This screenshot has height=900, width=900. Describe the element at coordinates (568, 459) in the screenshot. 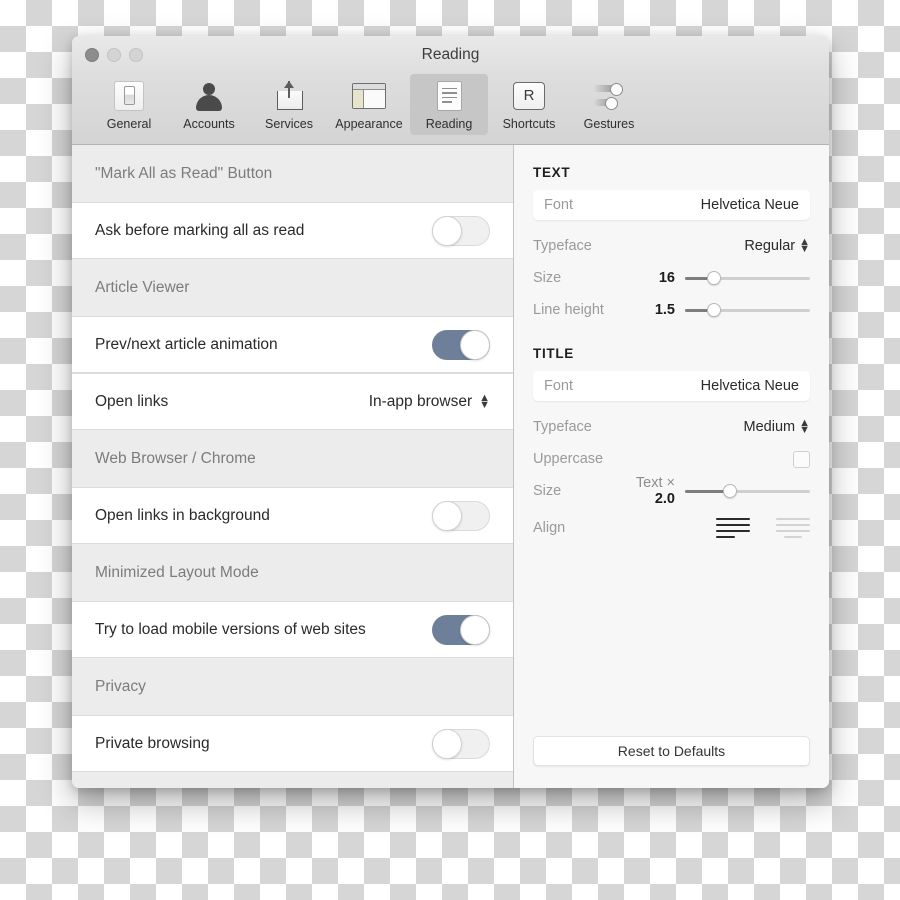

I see `field-label-title-uppercase: Uppercase` at that location.